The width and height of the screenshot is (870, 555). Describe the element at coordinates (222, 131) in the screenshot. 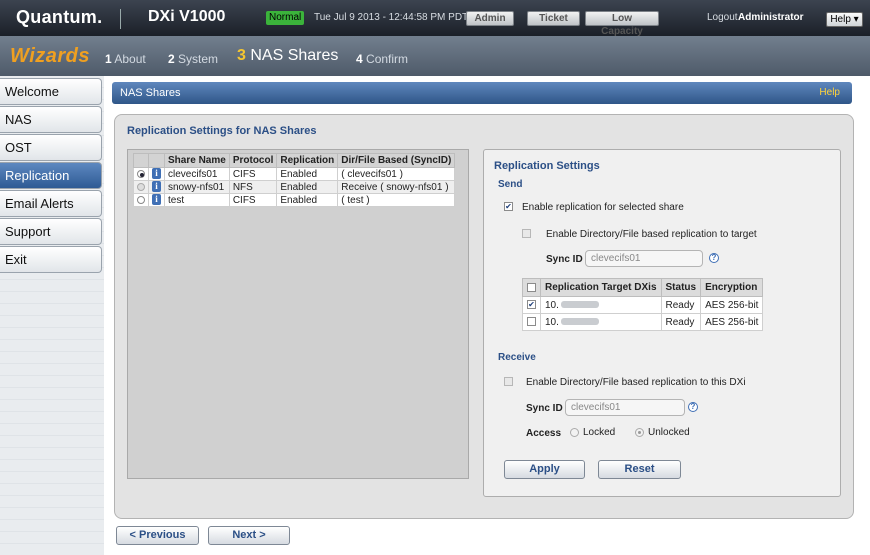

I see `section-title: Replication Settings for NAS Shares` at that location.